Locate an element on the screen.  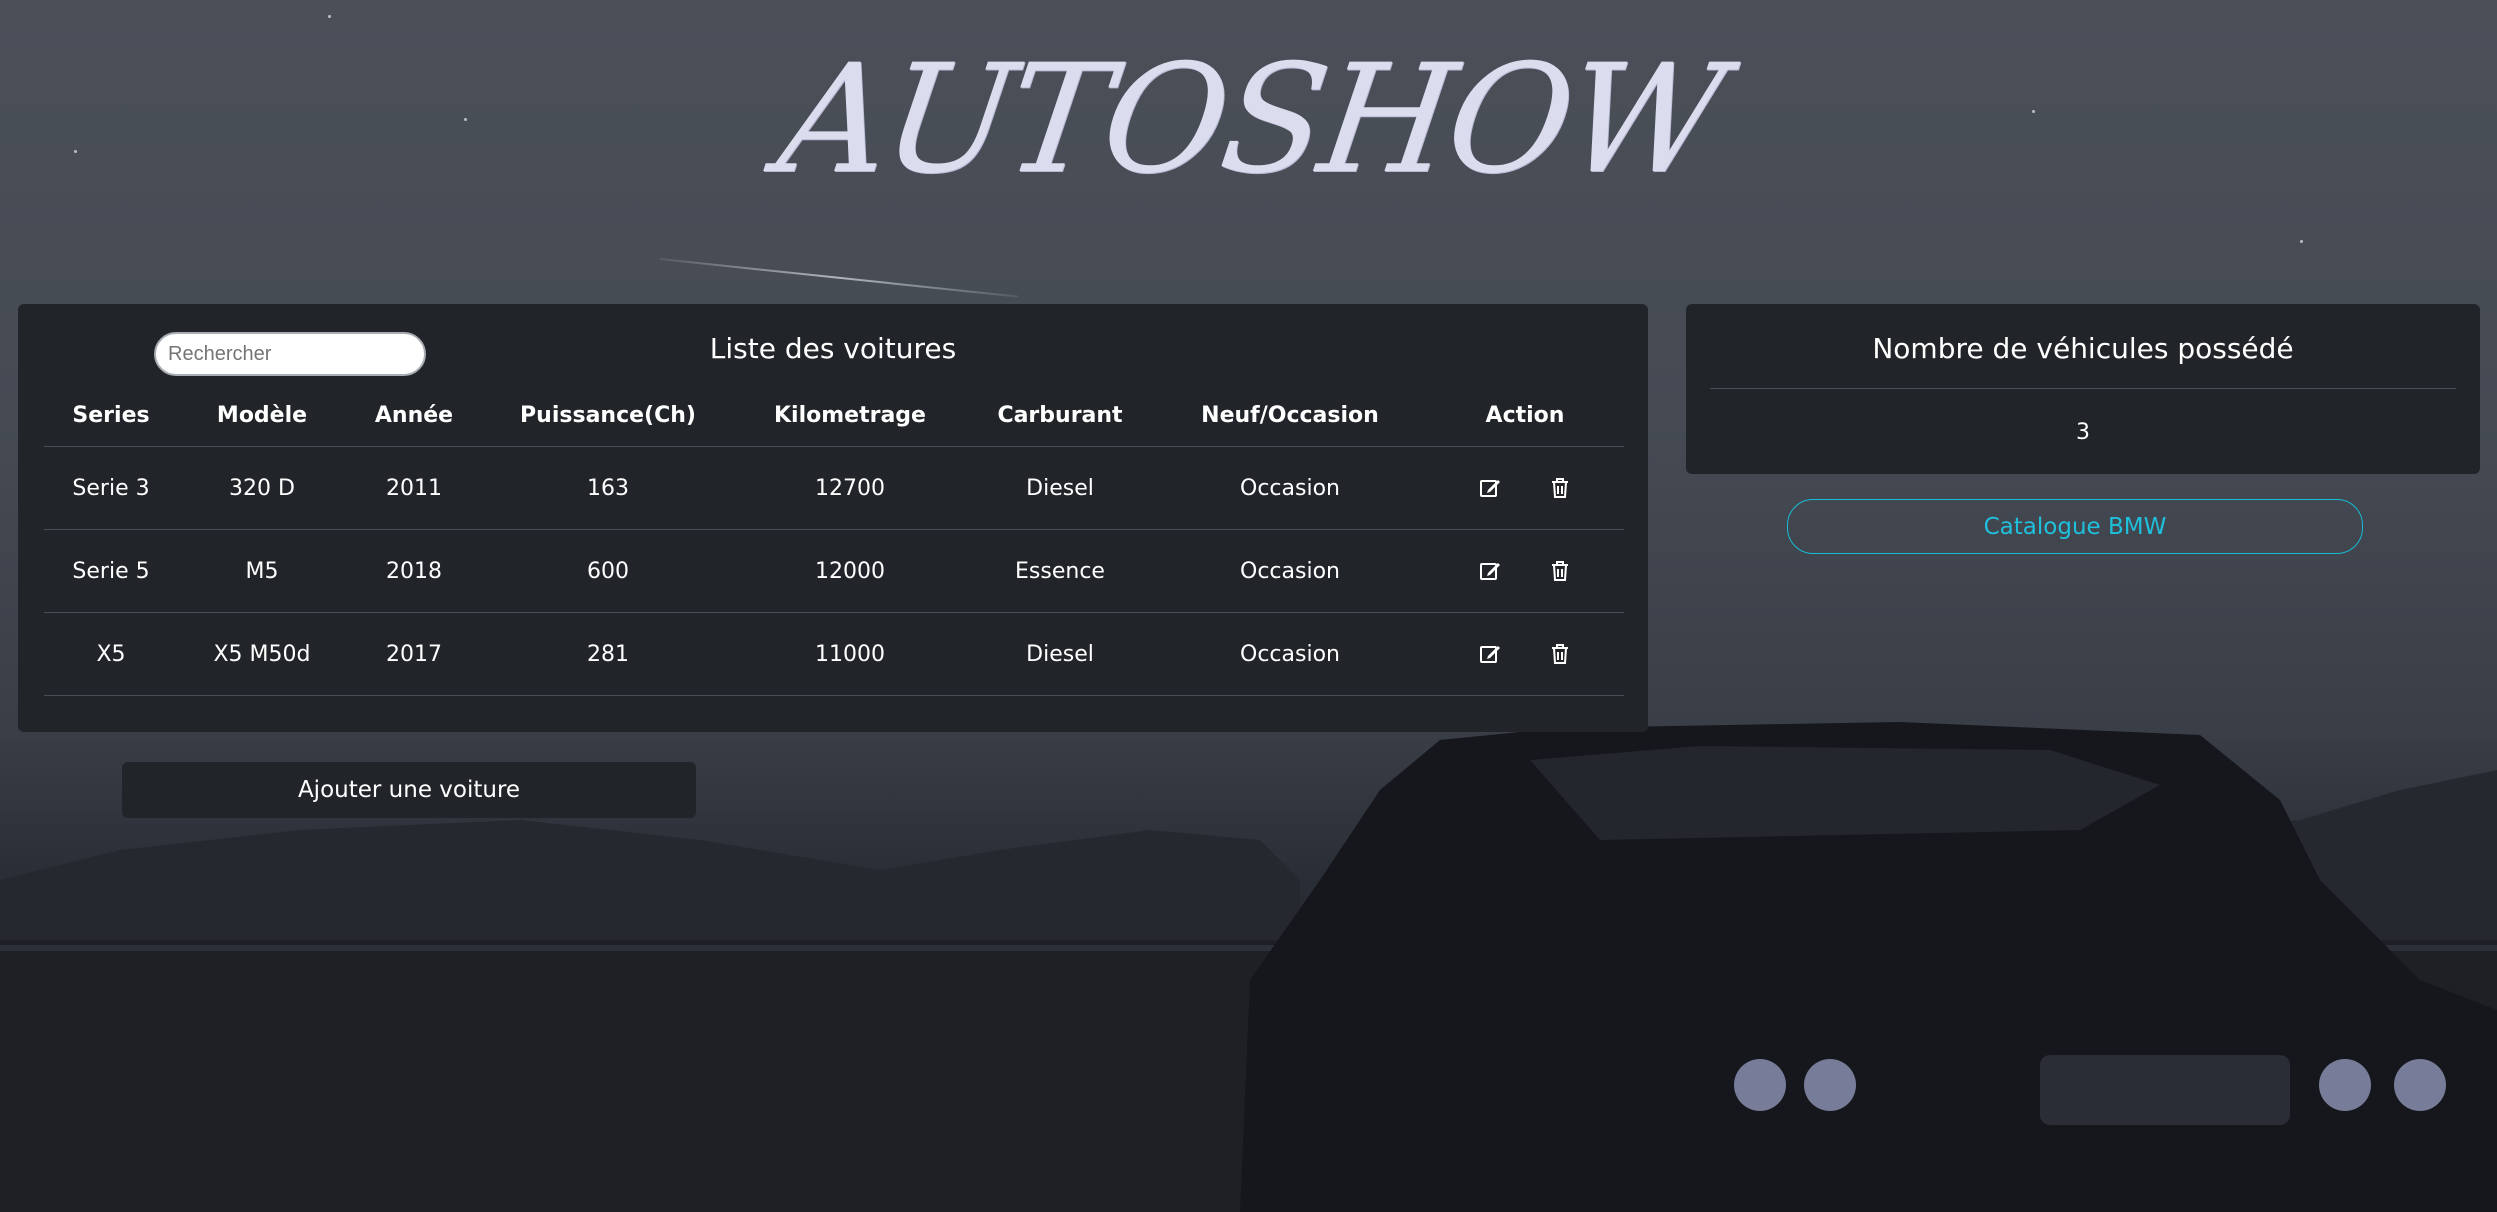
divider is located at coordinates (2083, 388).